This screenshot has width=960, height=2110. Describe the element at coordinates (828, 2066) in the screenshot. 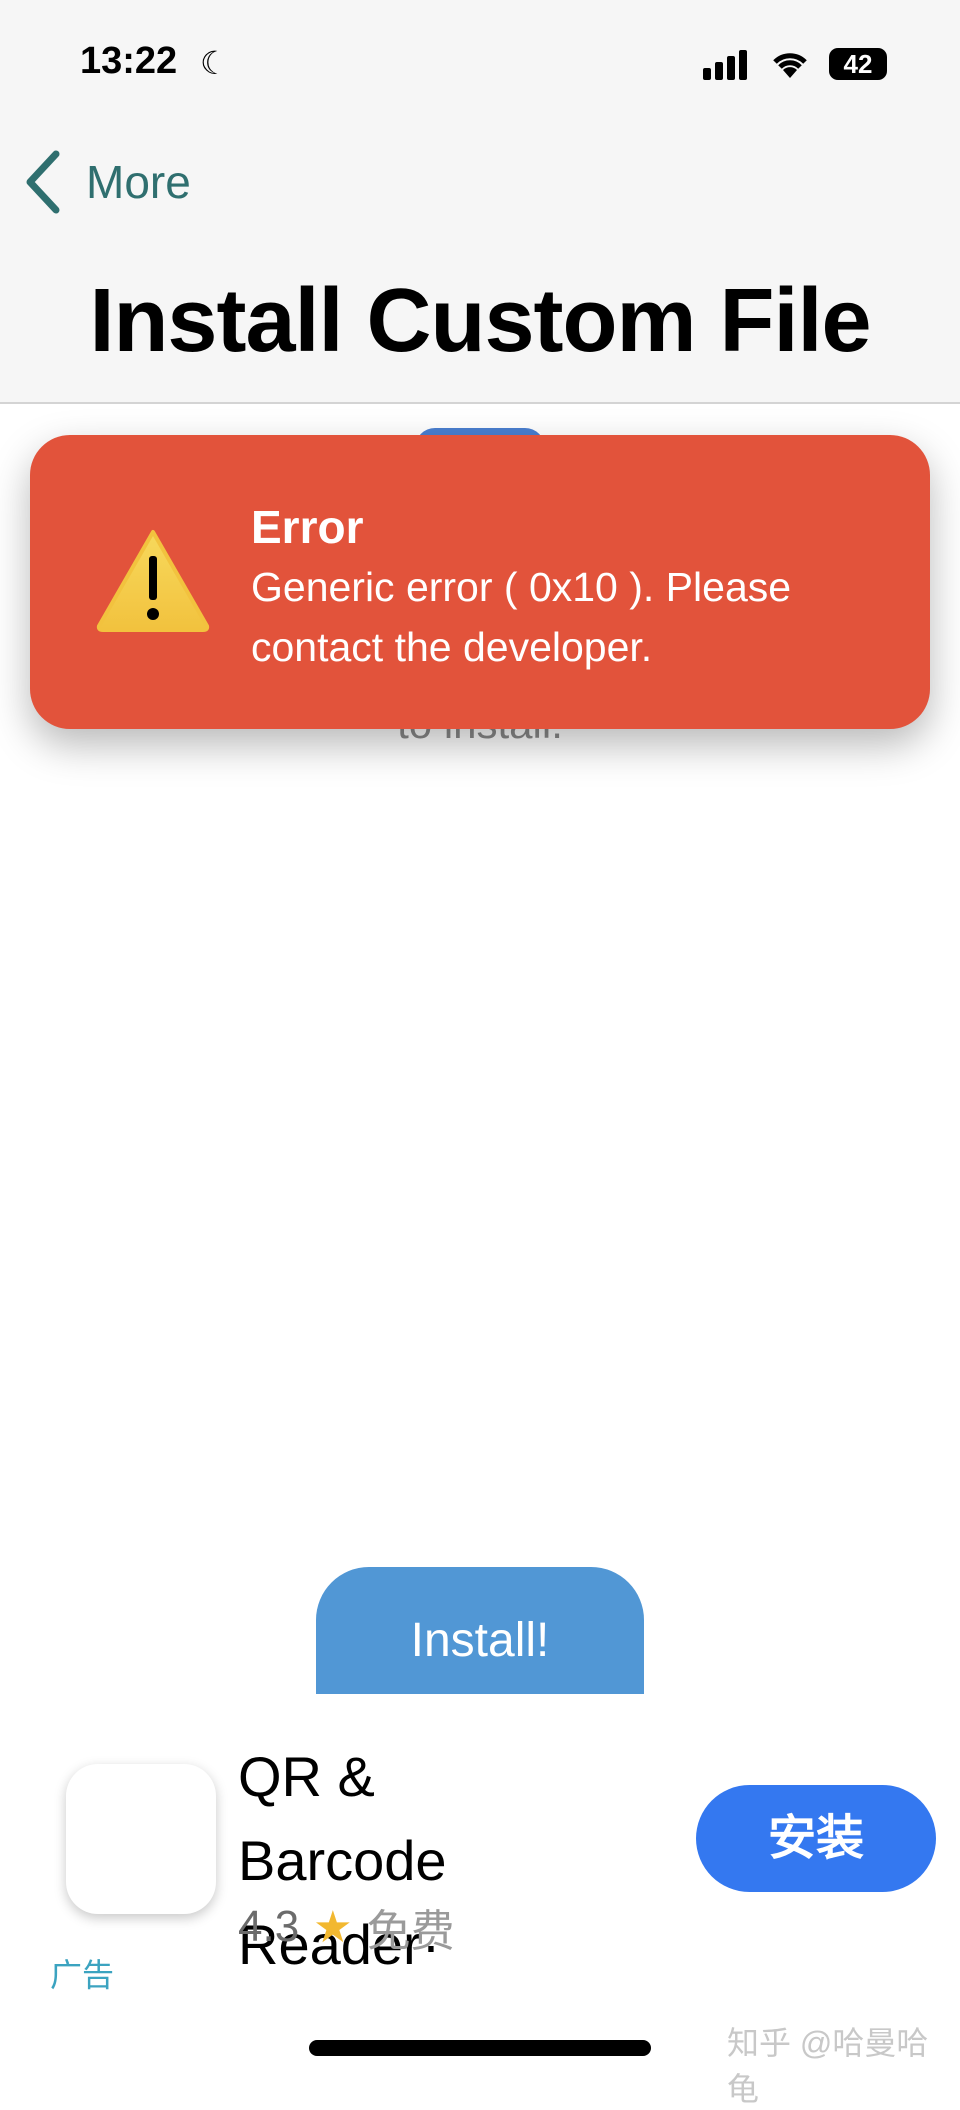

I see `watermark: 知乎 @哈曼哈龟` at that location.